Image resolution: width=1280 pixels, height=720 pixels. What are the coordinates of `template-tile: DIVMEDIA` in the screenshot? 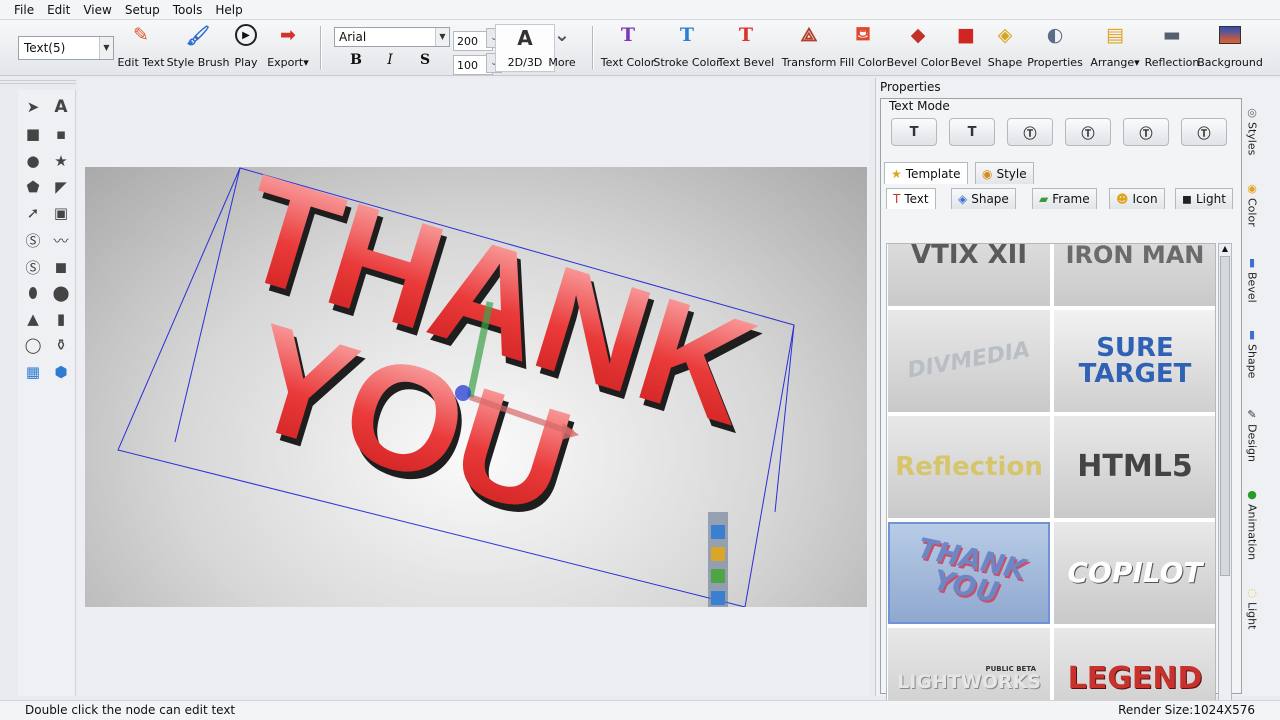 It's located at (969, 361).